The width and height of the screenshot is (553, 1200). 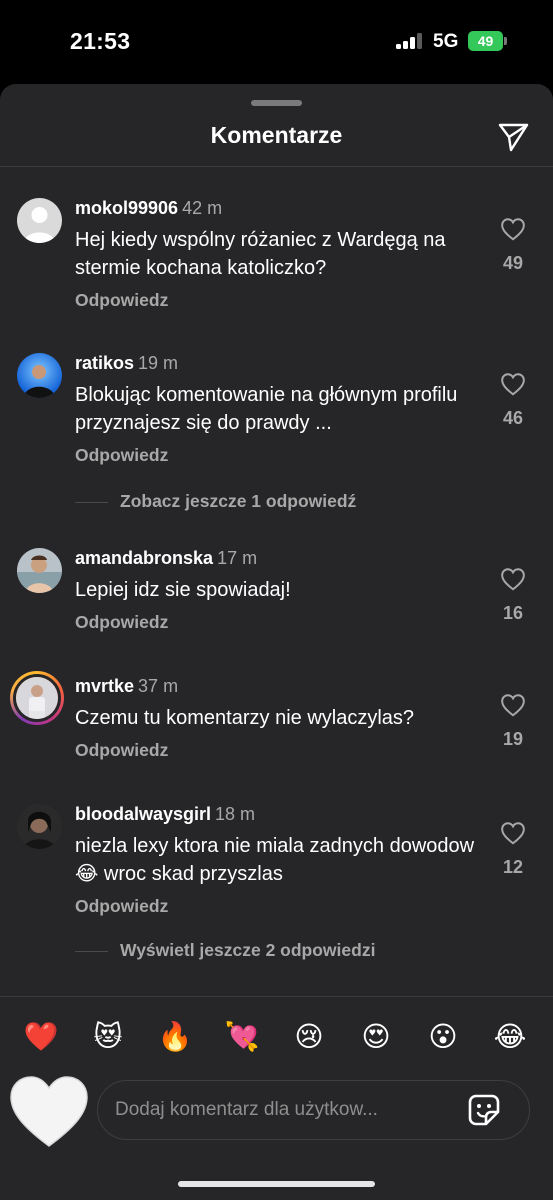 I want to click on heart-eyes-emoji-button: 😍, so click(x=376, y=1037).